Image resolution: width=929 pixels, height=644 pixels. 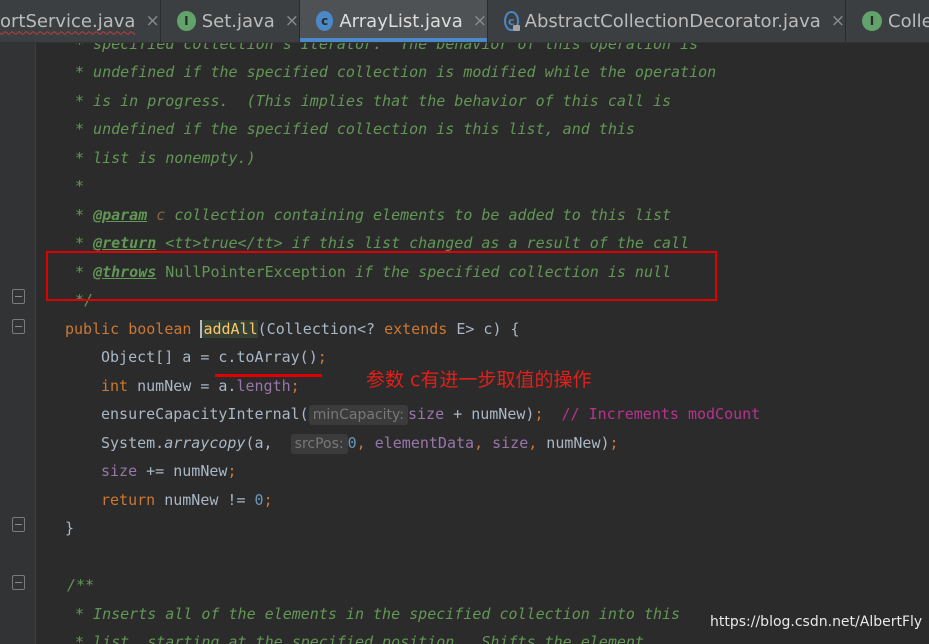 What do you see at coordinates (325, 21) in the screenshot?
I see `class-icon: c` at bounding box center [325, 21].